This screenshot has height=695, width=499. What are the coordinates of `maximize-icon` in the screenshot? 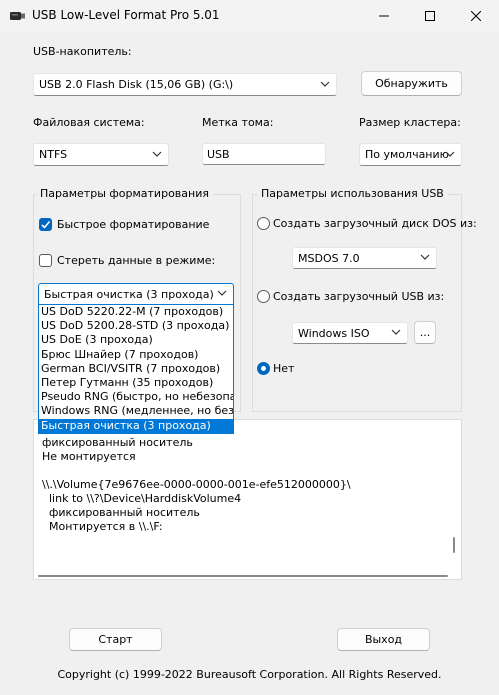 It's located at (430, 16).